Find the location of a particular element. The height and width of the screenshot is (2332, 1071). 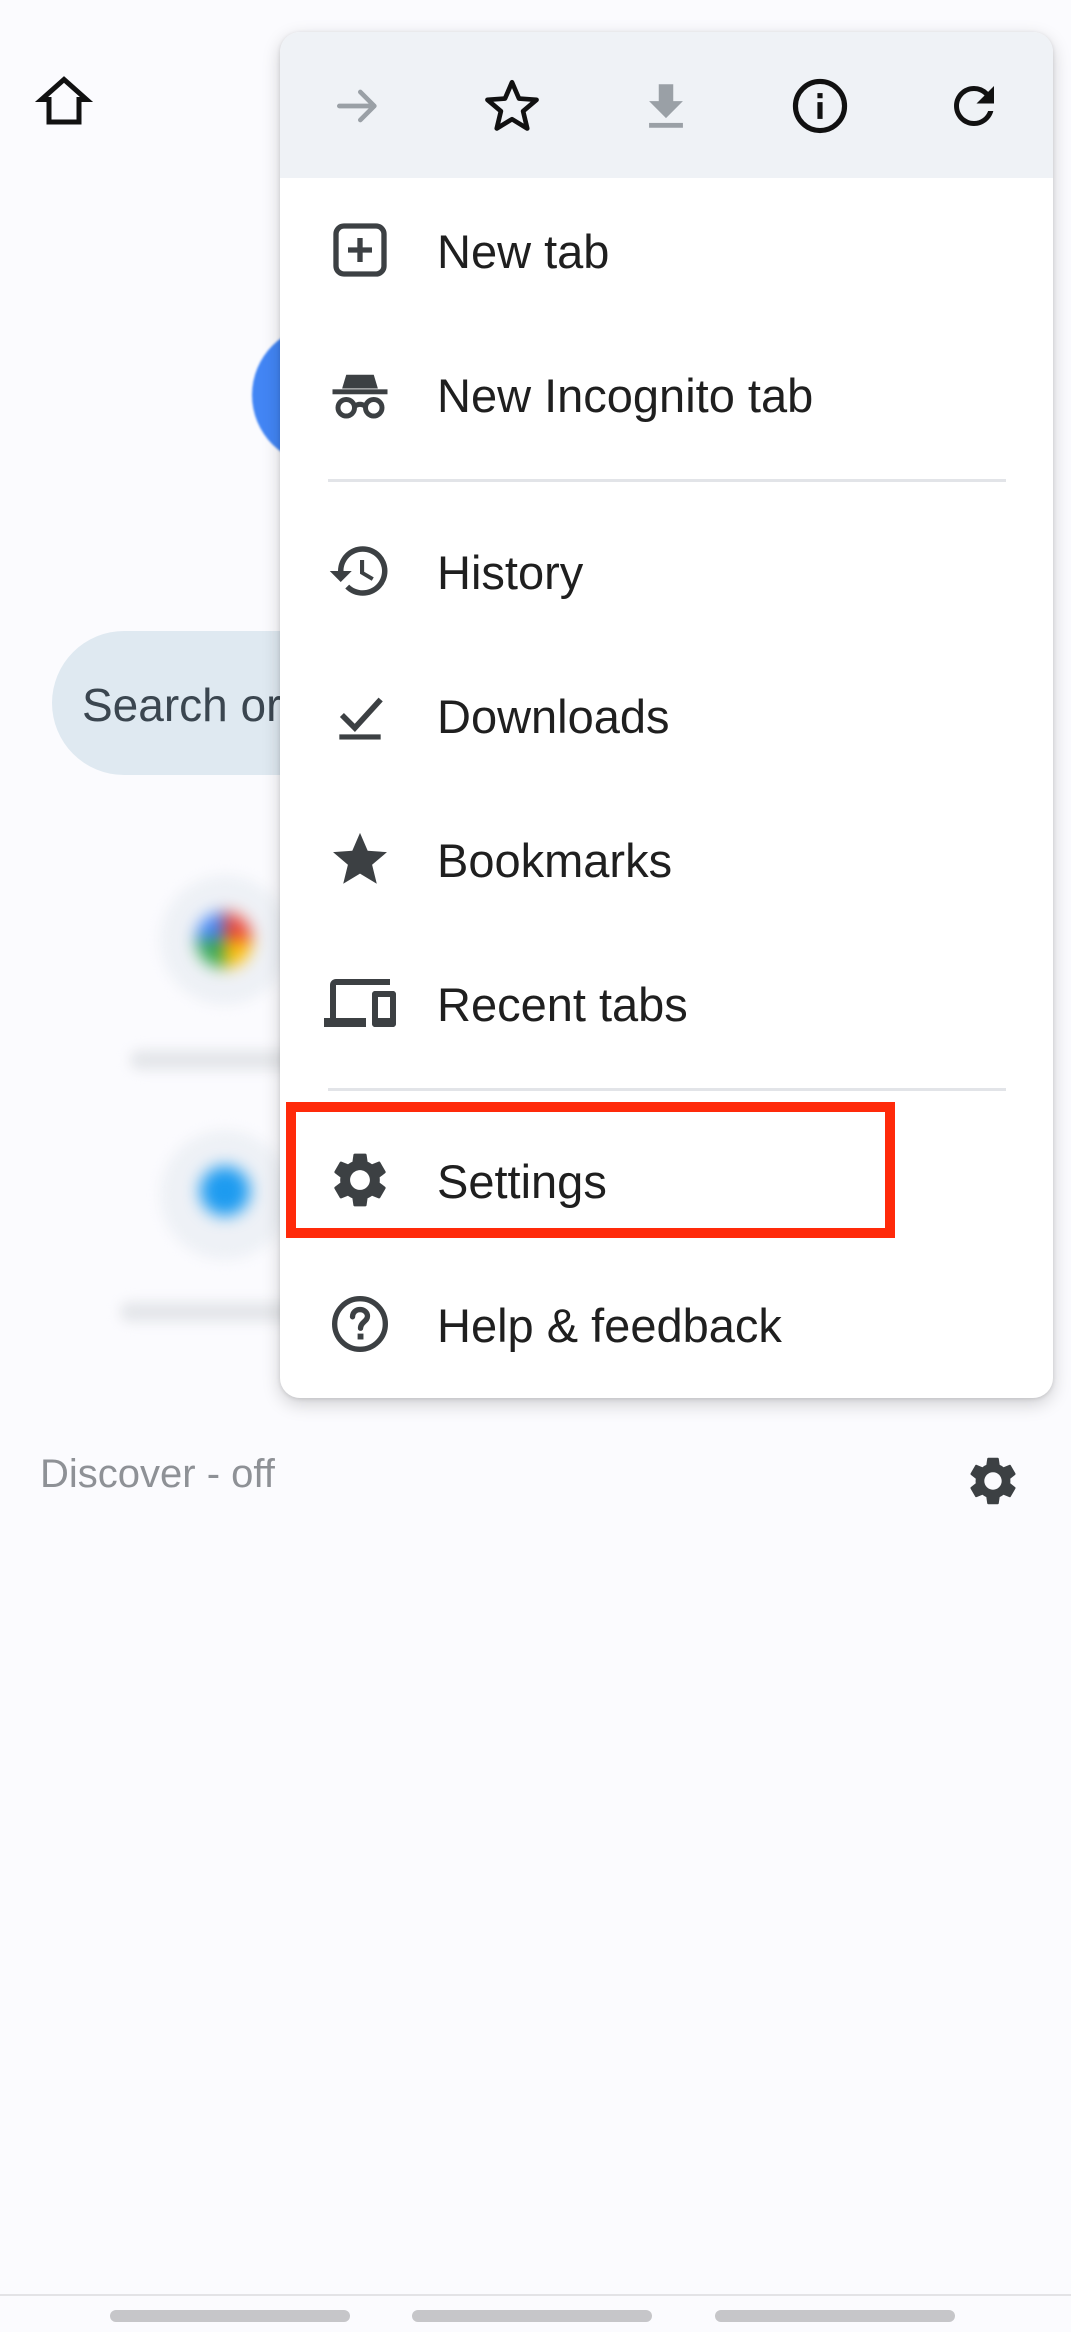

home-icon is located at coordinates (64, 100).